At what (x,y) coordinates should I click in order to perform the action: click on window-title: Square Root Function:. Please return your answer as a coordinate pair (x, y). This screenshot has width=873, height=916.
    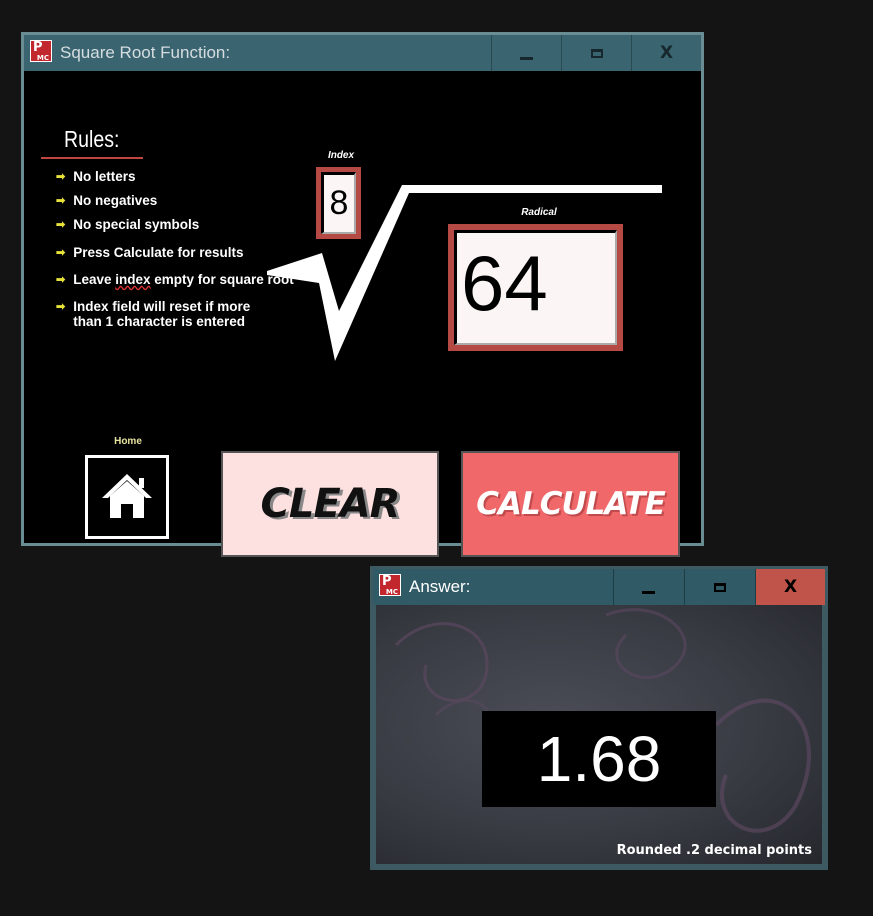
    Looking at the image, I should click on (145, 52).